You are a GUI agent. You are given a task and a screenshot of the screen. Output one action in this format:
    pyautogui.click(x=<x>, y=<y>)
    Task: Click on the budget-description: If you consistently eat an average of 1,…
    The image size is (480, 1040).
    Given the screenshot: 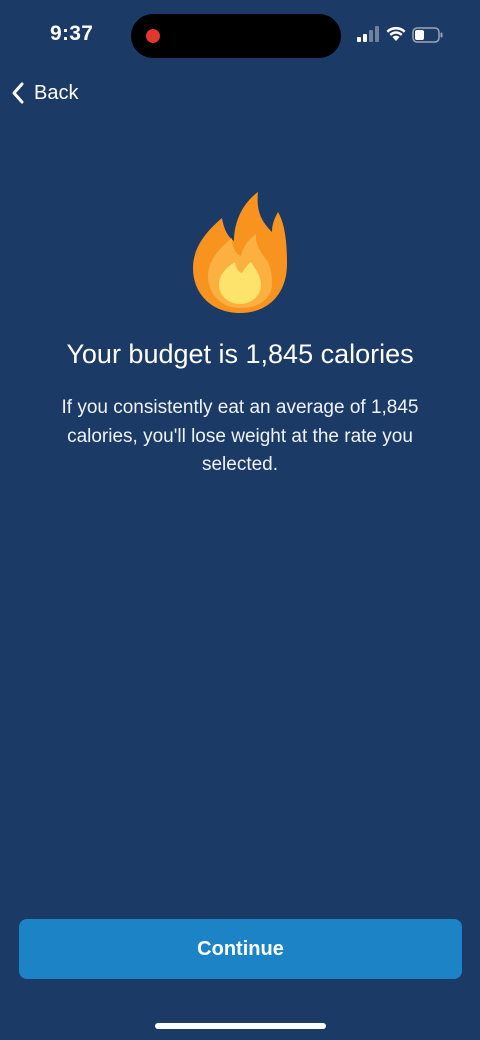 What is the action you would take?
    pyautogui.click(x=240, y=436)
    